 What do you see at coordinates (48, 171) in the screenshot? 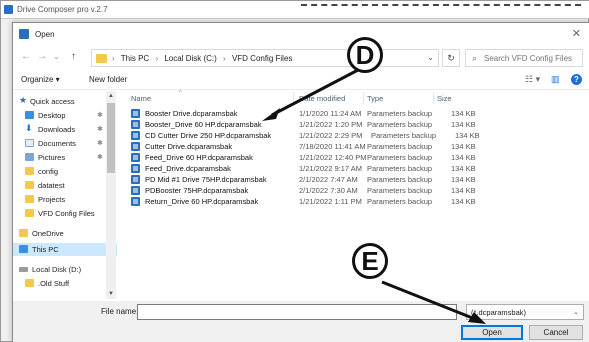
I see `sidebar-item-label: config` at bounding box center [48, 171].